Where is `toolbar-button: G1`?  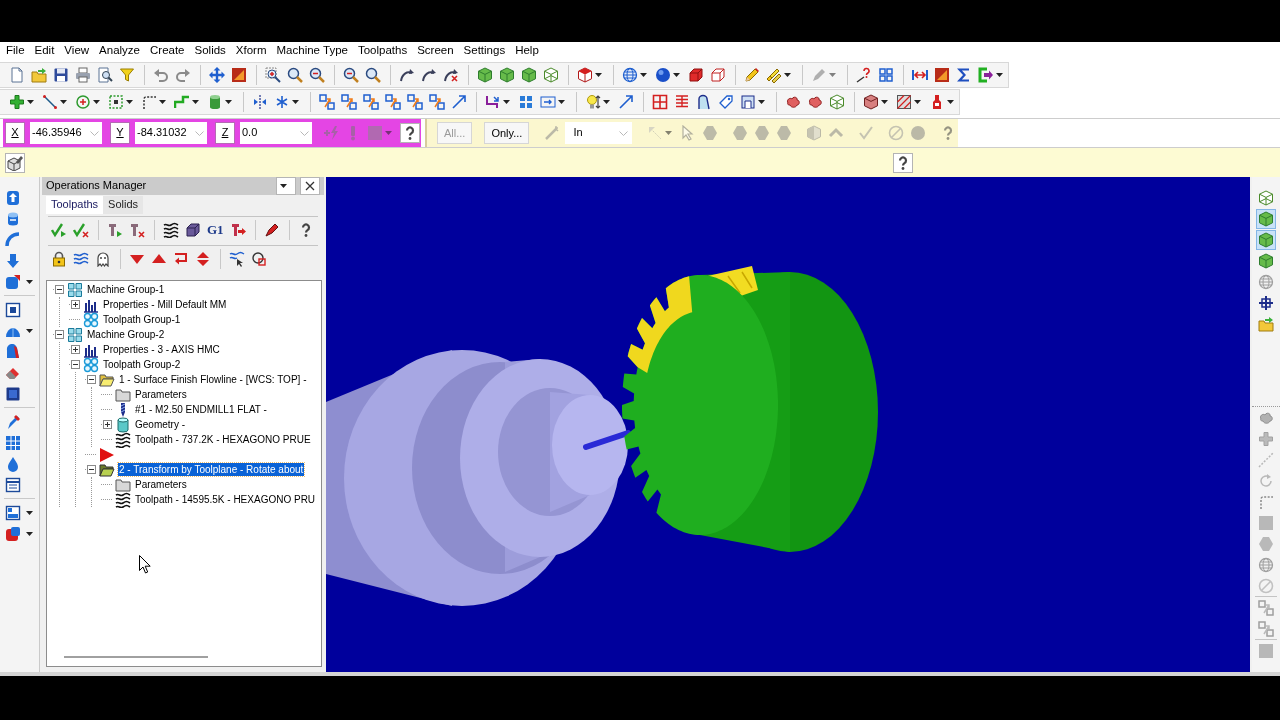 toolbar-button: G1 is located at coordinates (215, 230).